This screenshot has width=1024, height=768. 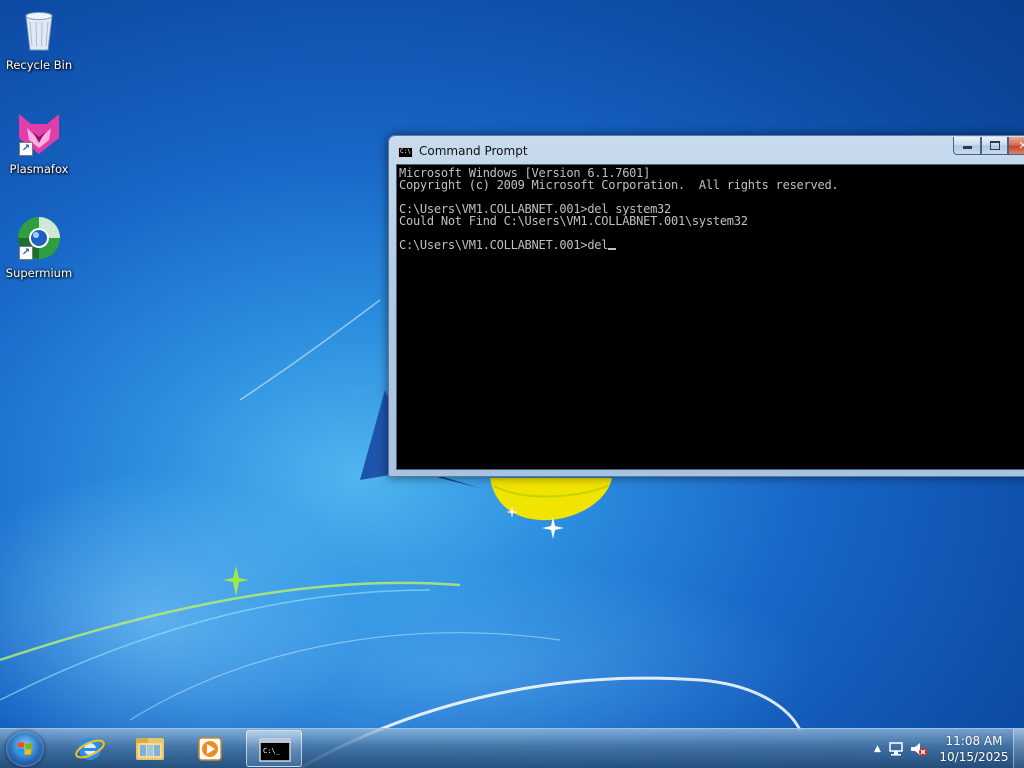 What do you see at coordinates (512, 748) in the screenshot?
I see `taskbar: C:\_ ▲ 11:08 AM 10/15/2025` at bounding box center [512, 748].